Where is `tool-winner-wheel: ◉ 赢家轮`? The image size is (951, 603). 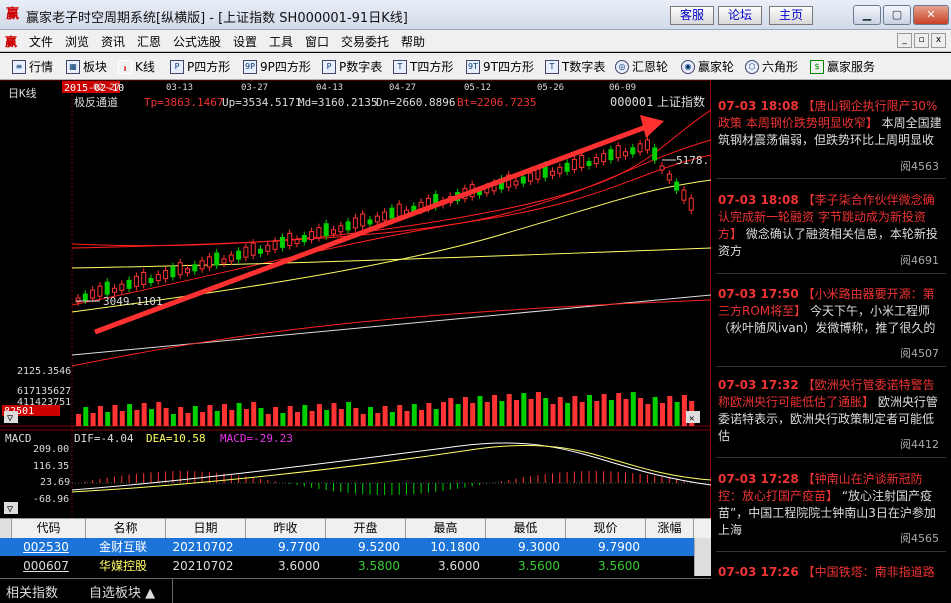 tool-winner-wheel: ◉ 赢家轮 is located at coordinates (707, 66).